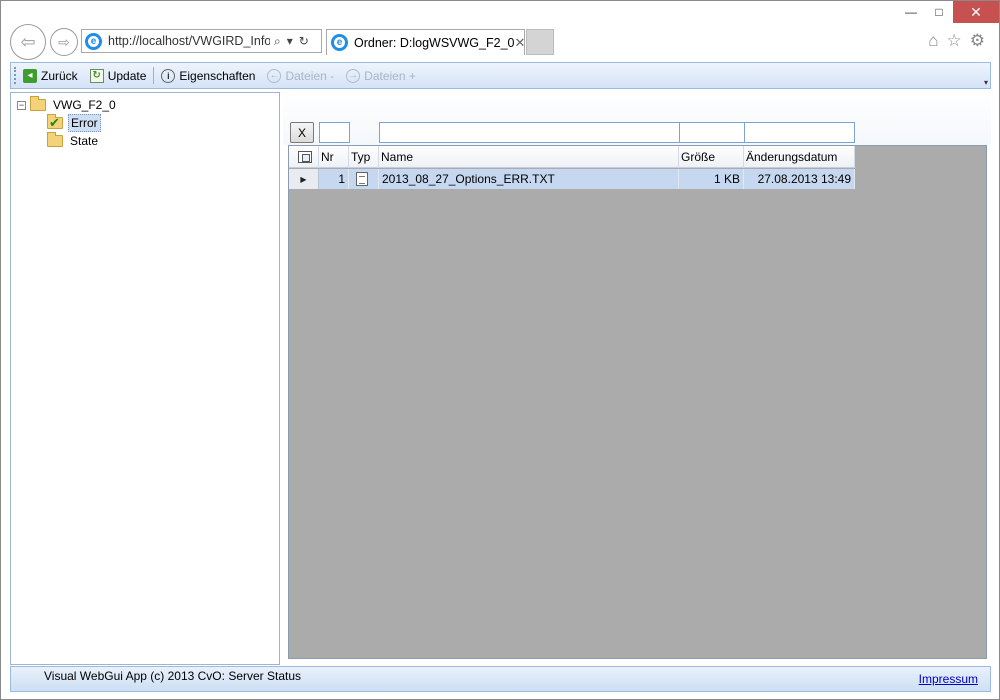 This screenshot has width=1000, height=700. Describe the element at coordinates (55, 122) in the screenshot. I see `folder-checked-icon: ✔` at that location.